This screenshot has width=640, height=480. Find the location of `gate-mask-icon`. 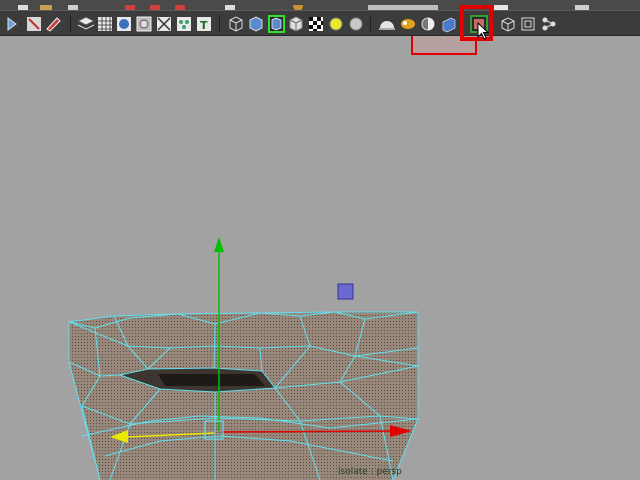

gate-mask-icon is located at coordinates (164, 24).